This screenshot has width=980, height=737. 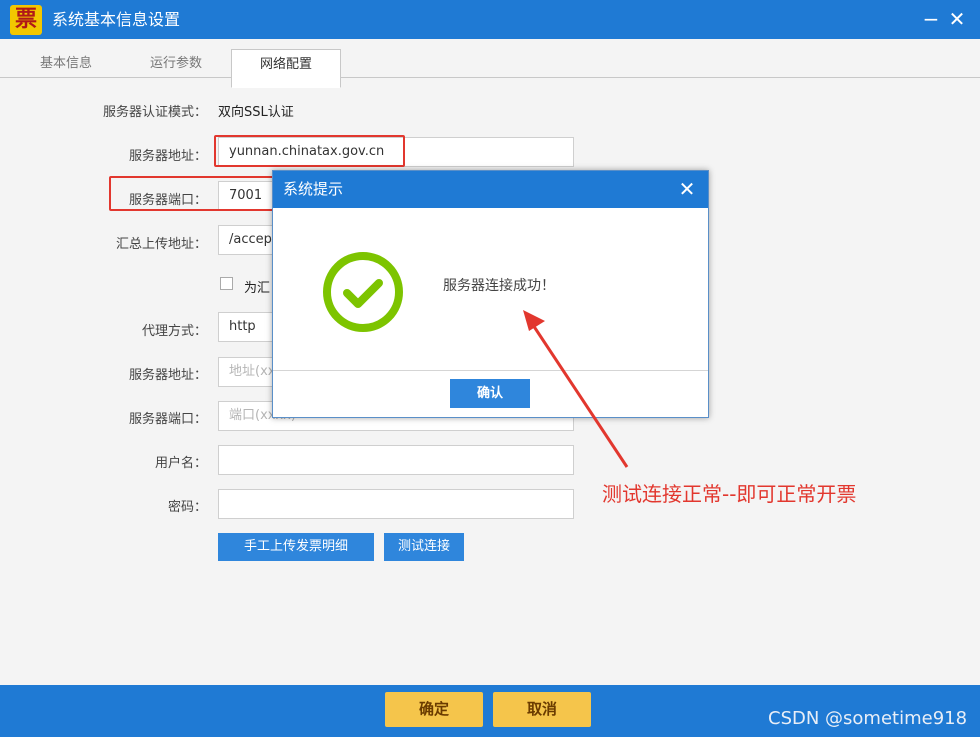 I want to click on username-label: 用户名：, so click(x=180, y=463).